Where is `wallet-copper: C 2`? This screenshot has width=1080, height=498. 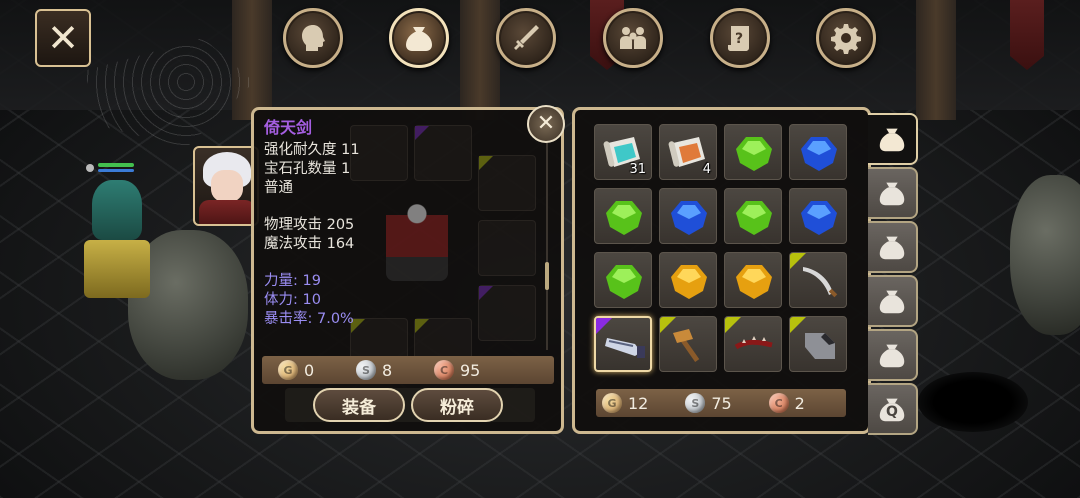
wallet-copper: C 2 is located at coordinates (807, 403).